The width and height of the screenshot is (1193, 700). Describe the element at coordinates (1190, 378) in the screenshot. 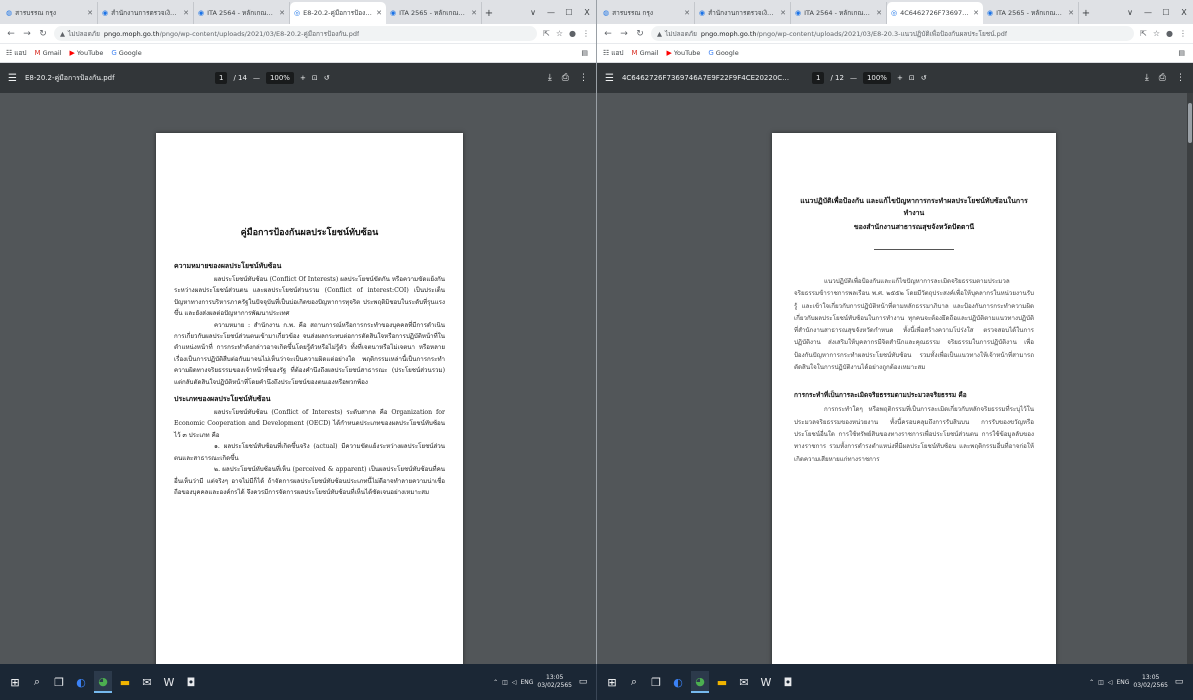

I see `scrollbar` at that location.